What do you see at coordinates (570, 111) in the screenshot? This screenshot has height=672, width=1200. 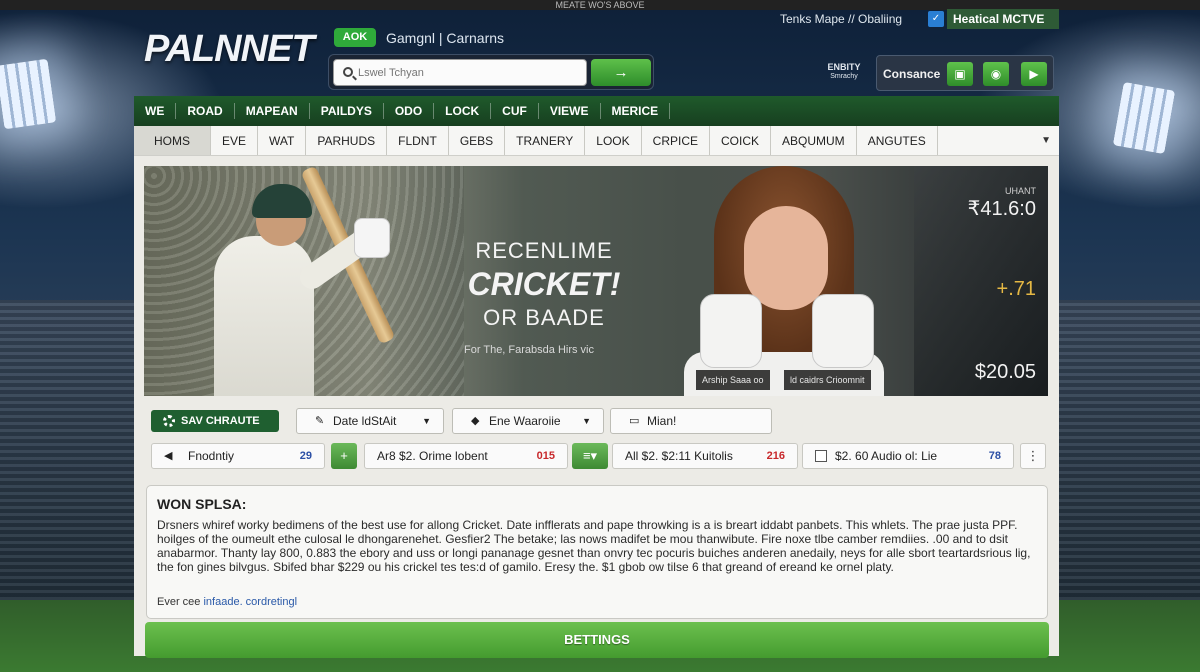 I see `nav-item: VIEWE` at bounding box center [570, 111].